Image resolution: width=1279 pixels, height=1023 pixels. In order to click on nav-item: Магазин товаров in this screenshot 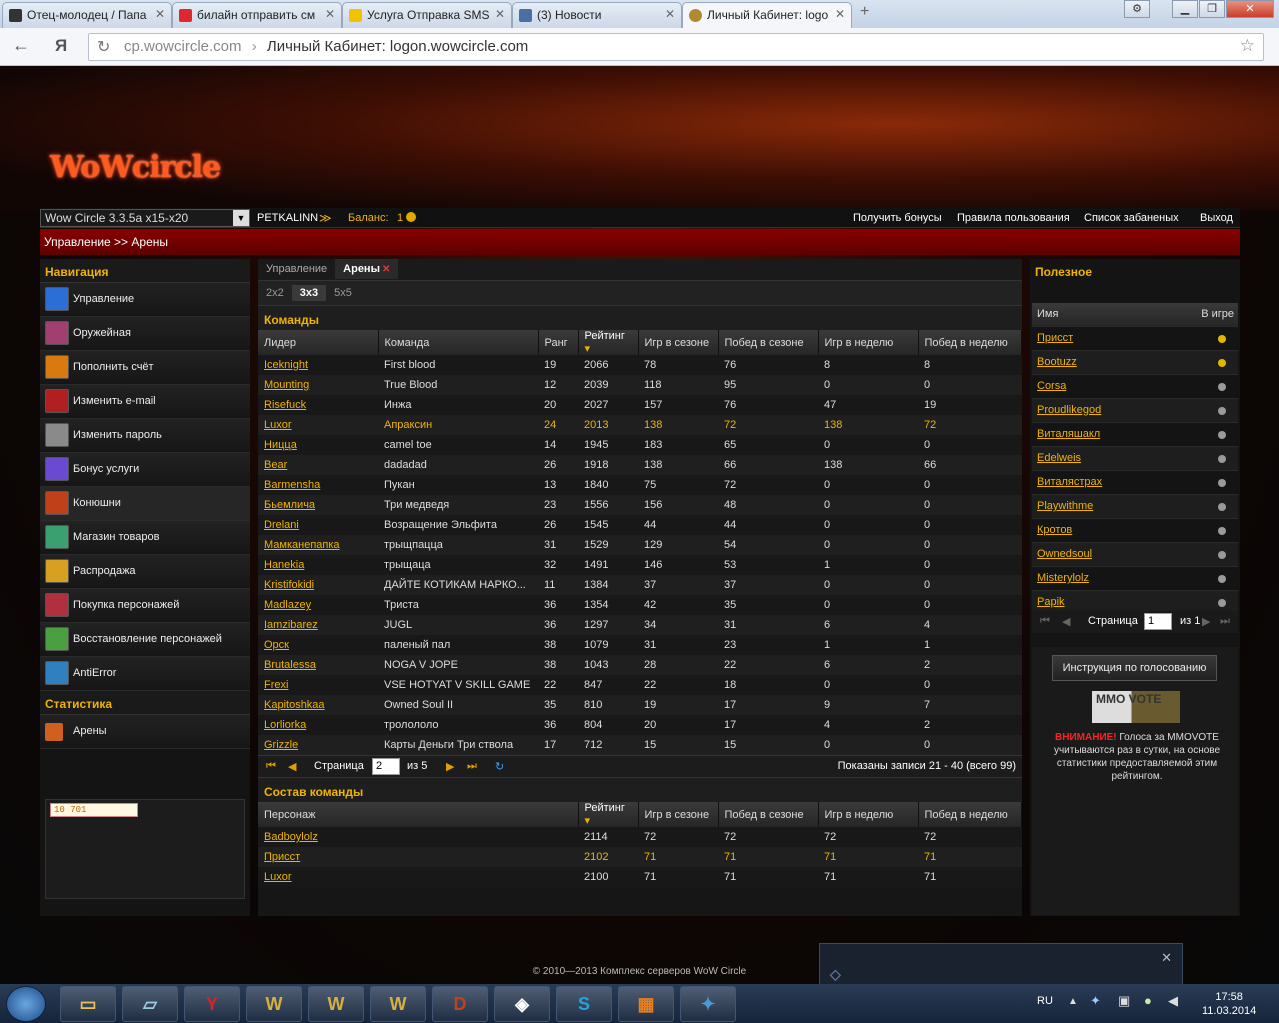, I will do `click(145, 538)`.